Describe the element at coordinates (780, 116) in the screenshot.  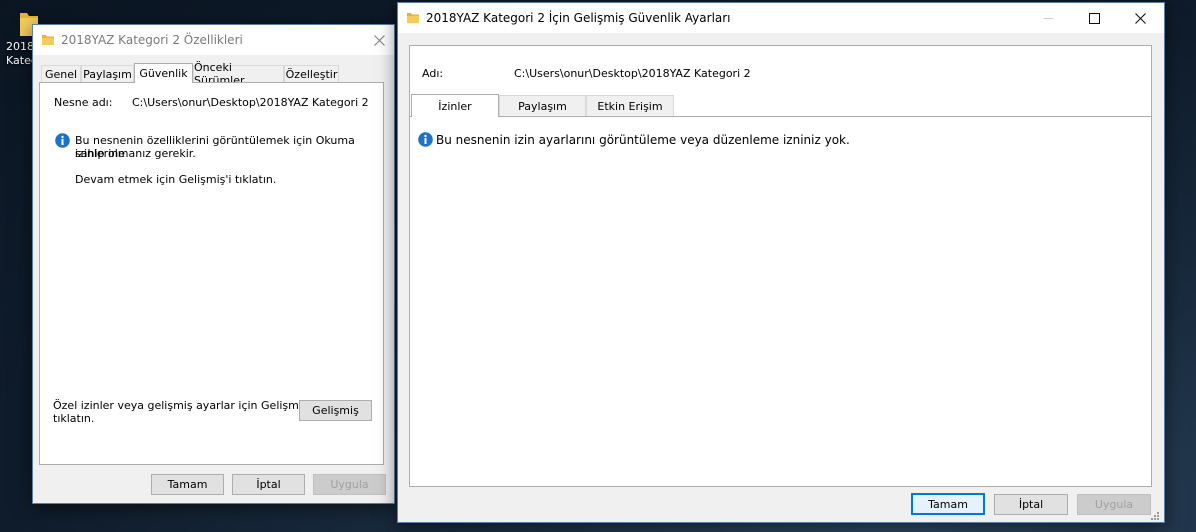
I see `tab-separator` at that location.